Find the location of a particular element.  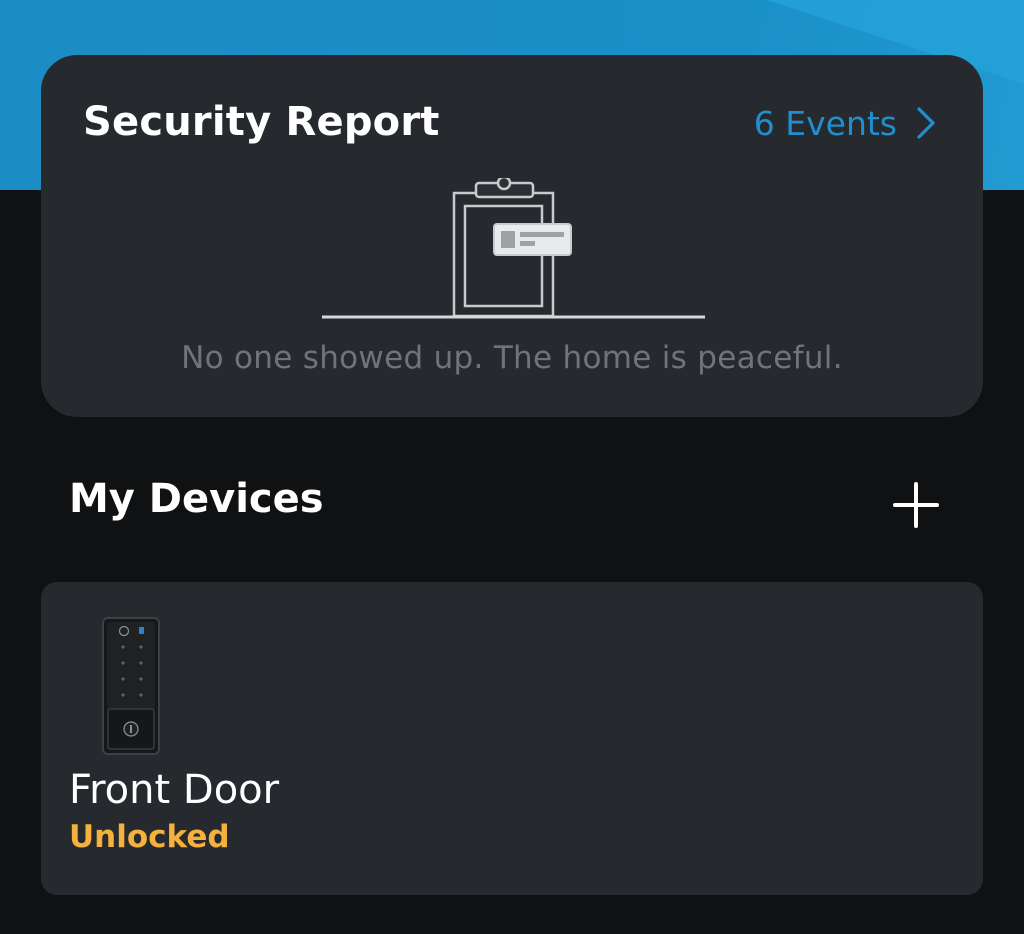

events-link: 6 Events is located at coordinates (845, 123).